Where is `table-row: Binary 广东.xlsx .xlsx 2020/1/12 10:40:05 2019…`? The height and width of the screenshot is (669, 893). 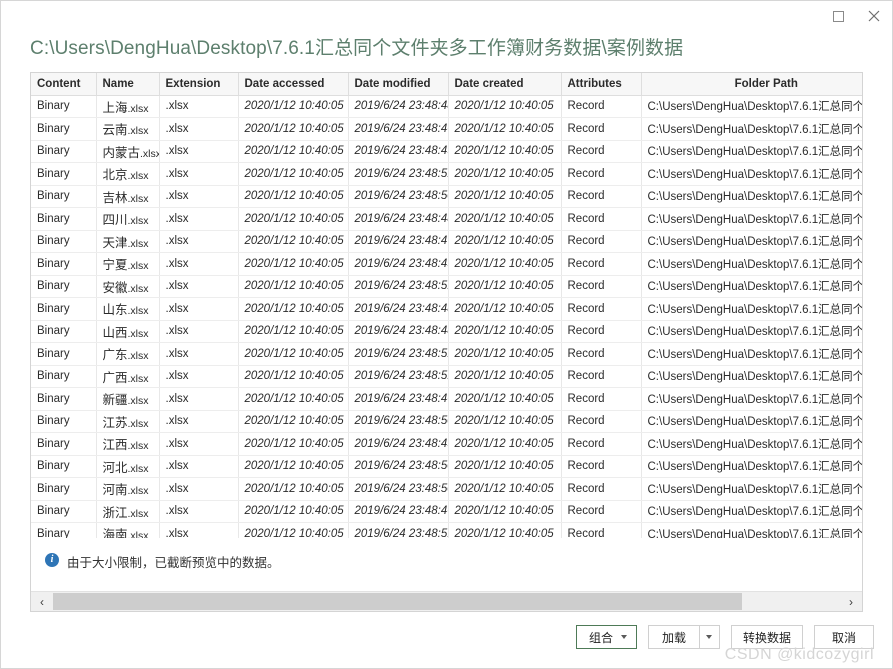 table-row: Binary 广东.xlsx .xlsx 2020/1/12 10:40:05 2019… is located at coordinates (446, 354).